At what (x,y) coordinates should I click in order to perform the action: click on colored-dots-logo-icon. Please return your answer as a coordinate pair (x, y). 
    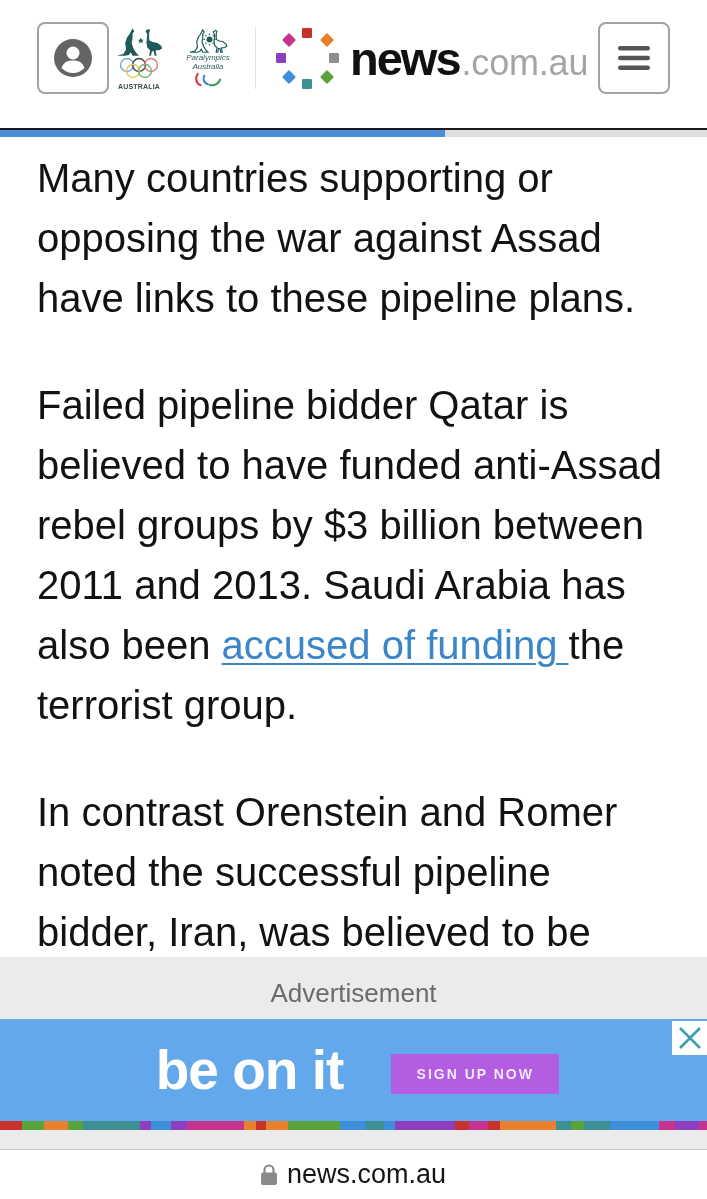
    Looking at the image, I should click on (307, 58).